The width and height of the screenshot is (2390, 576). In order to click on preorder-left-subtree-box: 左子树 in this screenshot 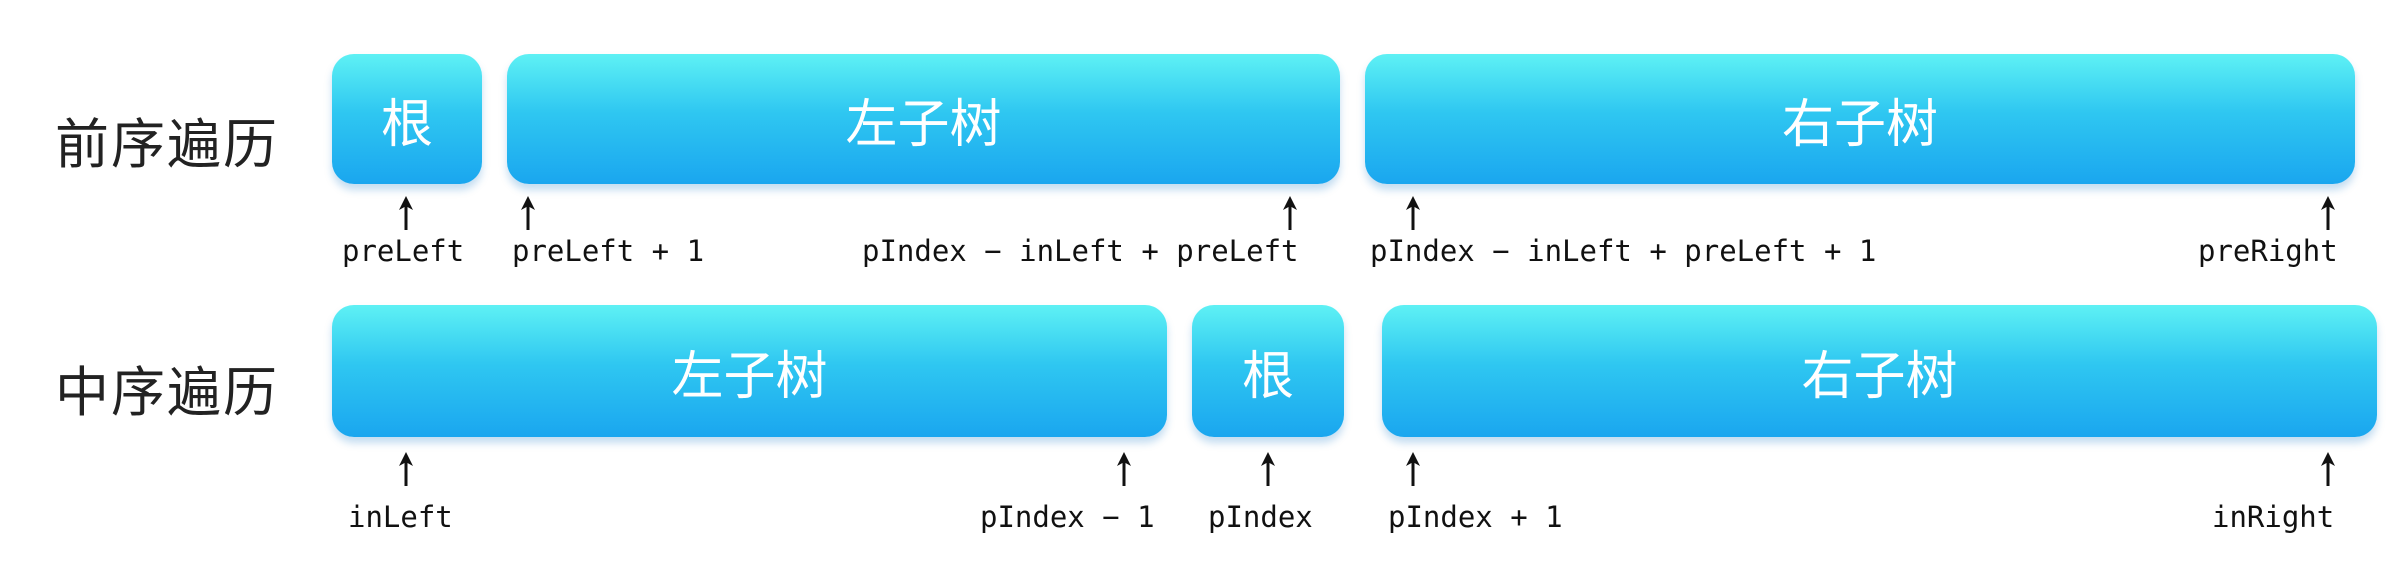, I will do `click(923, 119)`.